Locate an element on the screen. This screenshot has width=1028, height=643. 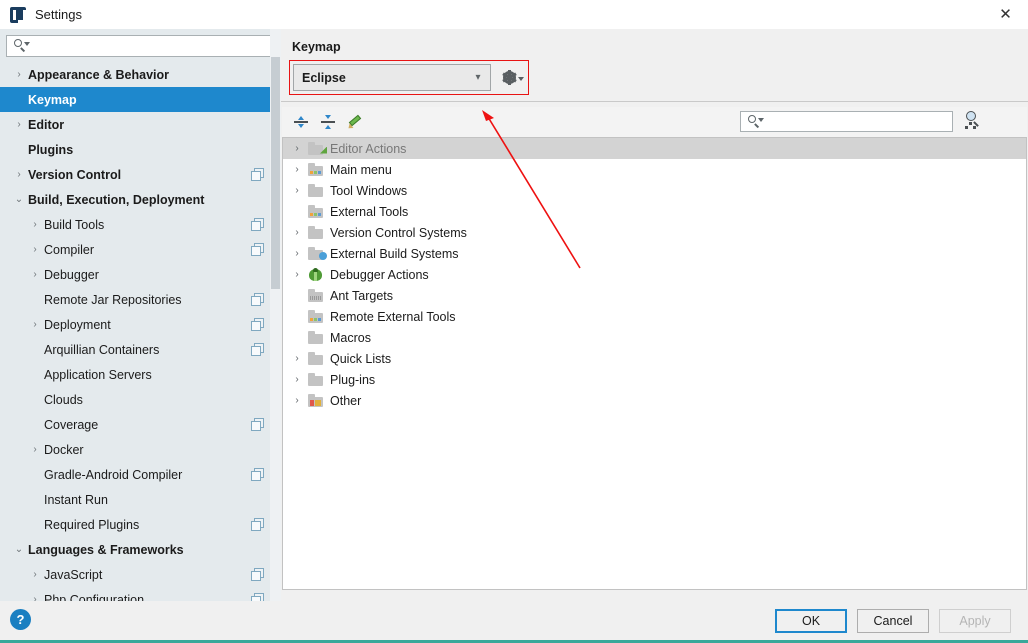
sidebar-item-languages-frameworks: ⌄ Languages & Frameworks is located at coordinates (140, 549).